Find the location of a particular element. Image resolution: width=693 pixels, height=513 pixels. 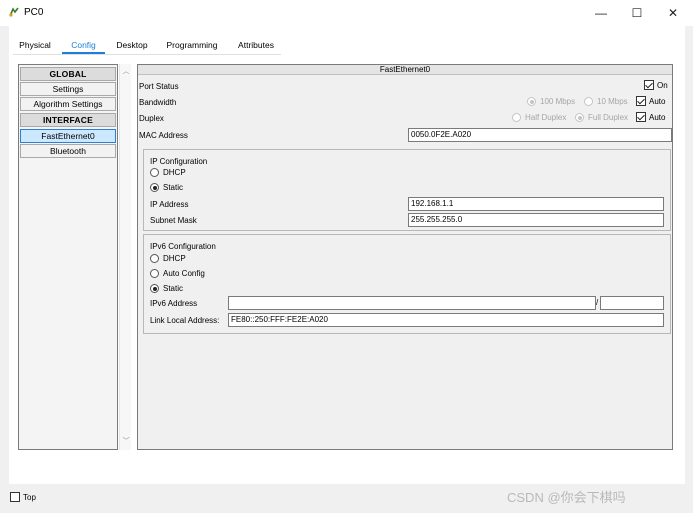

bandwidth-10-label: 10 Mbps is located at coordinates (612, 101).